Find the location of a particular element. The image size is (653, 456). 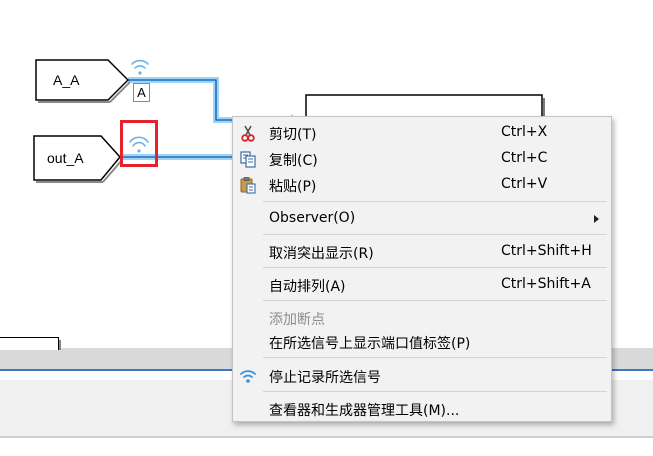

menu-item-cut: 剪切(T) Ctrl+X is located at coordinates (422, 133).